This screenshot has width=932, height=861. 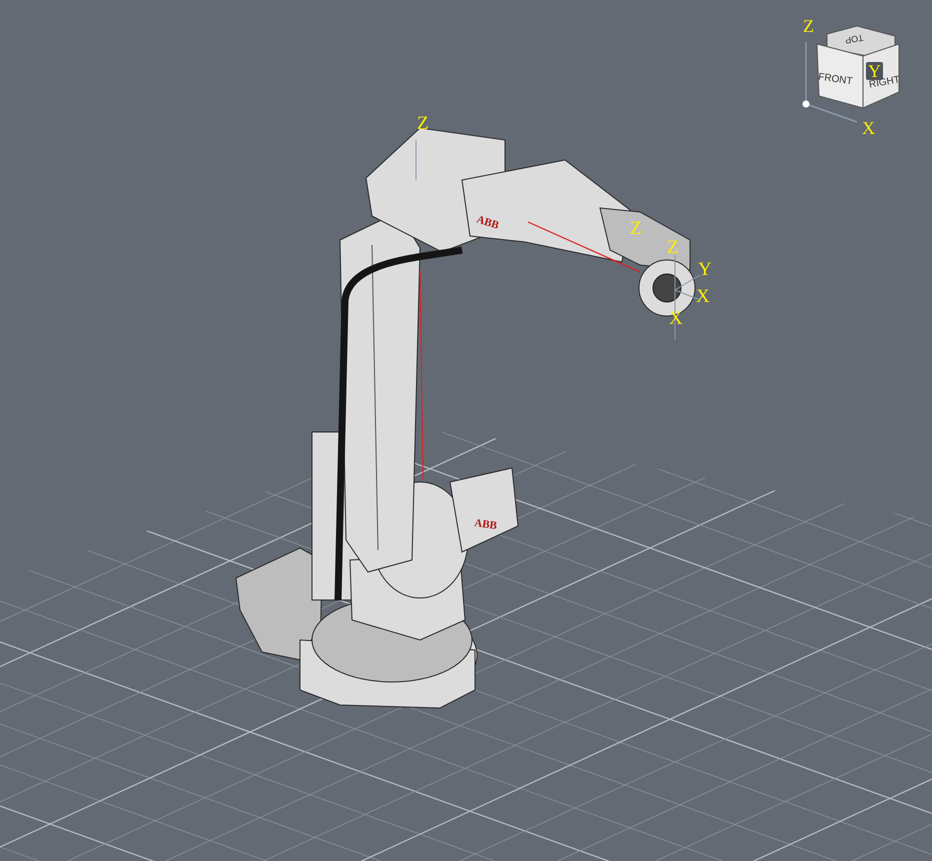 I want to click on cube-face-label: FRONT, so click(x=835, y=80).